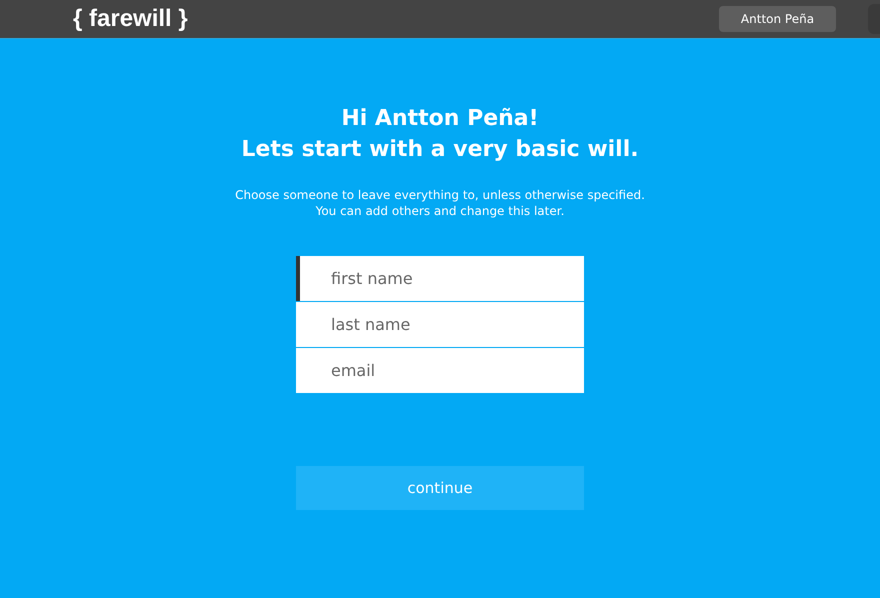  What do you see at coordinates (440, 211) in the screenshot?
I see `subtitle: You can add others and change this later.` at bounding box center [440, 211].